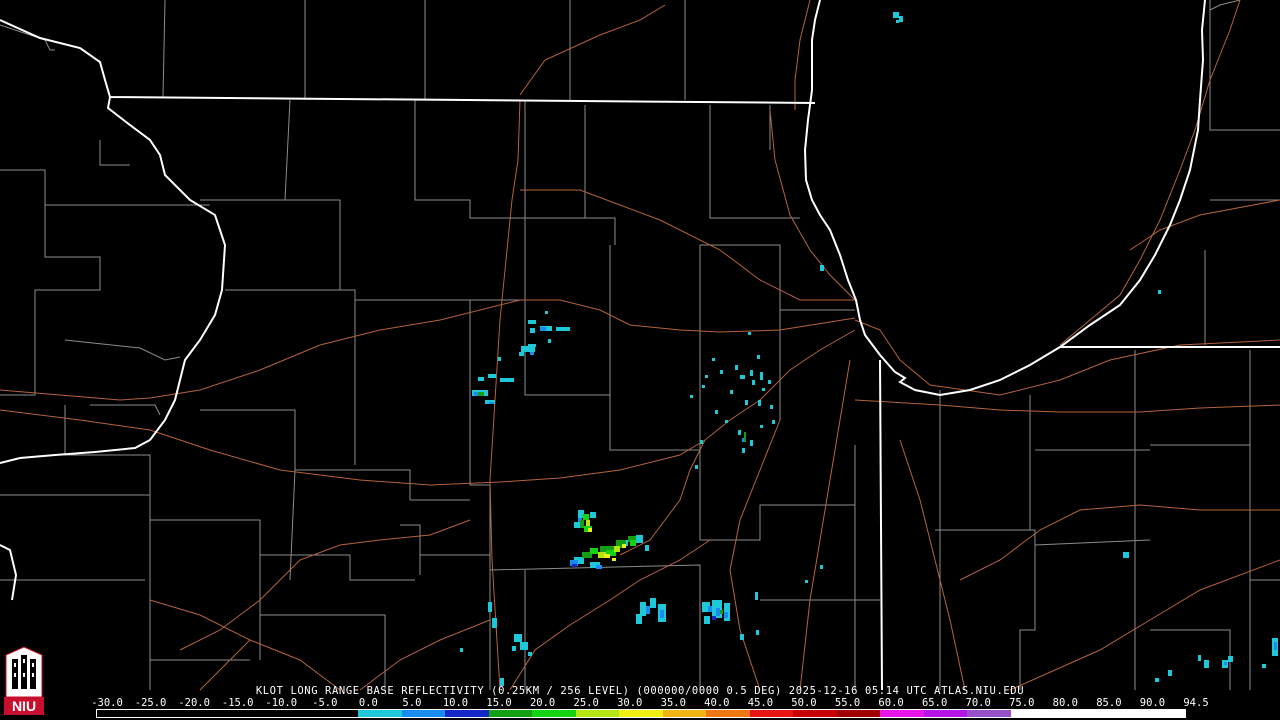 This screenshot has height=720, width=1280. Describe the element at coordinates (1065, 703) in the screenshot. I see `scale-label: 80.0` at that location.